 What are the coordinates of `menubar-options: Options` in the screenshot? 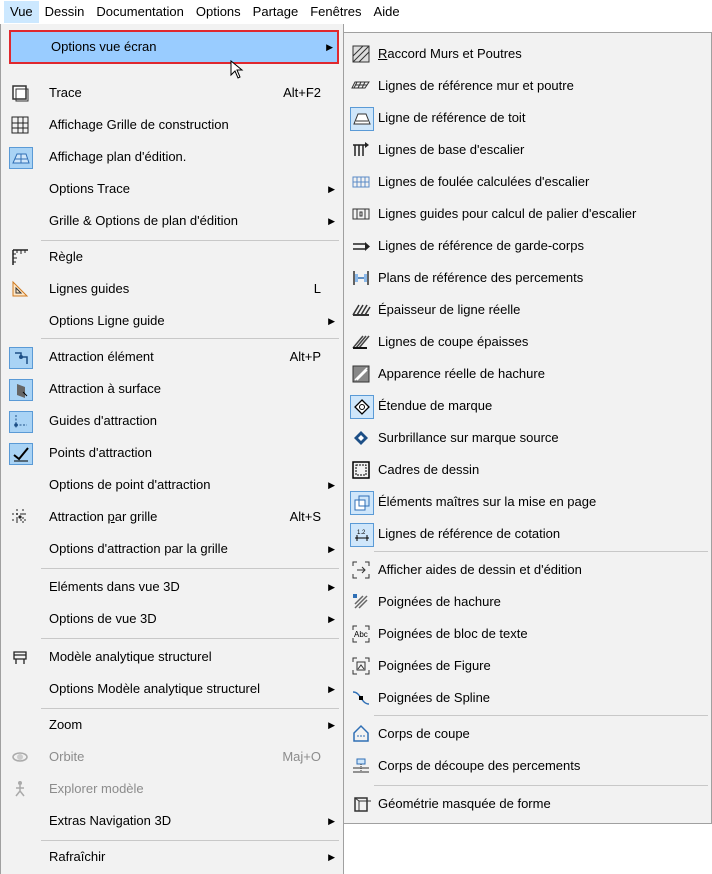 It's located at (218, 12).